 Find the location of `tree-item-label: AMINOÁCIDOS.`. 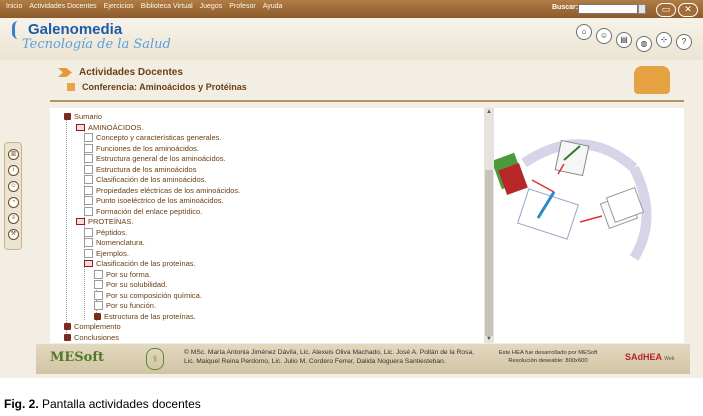

tree-item-label: AMINOÁCIDOS. is located at coordinates (116, 127).